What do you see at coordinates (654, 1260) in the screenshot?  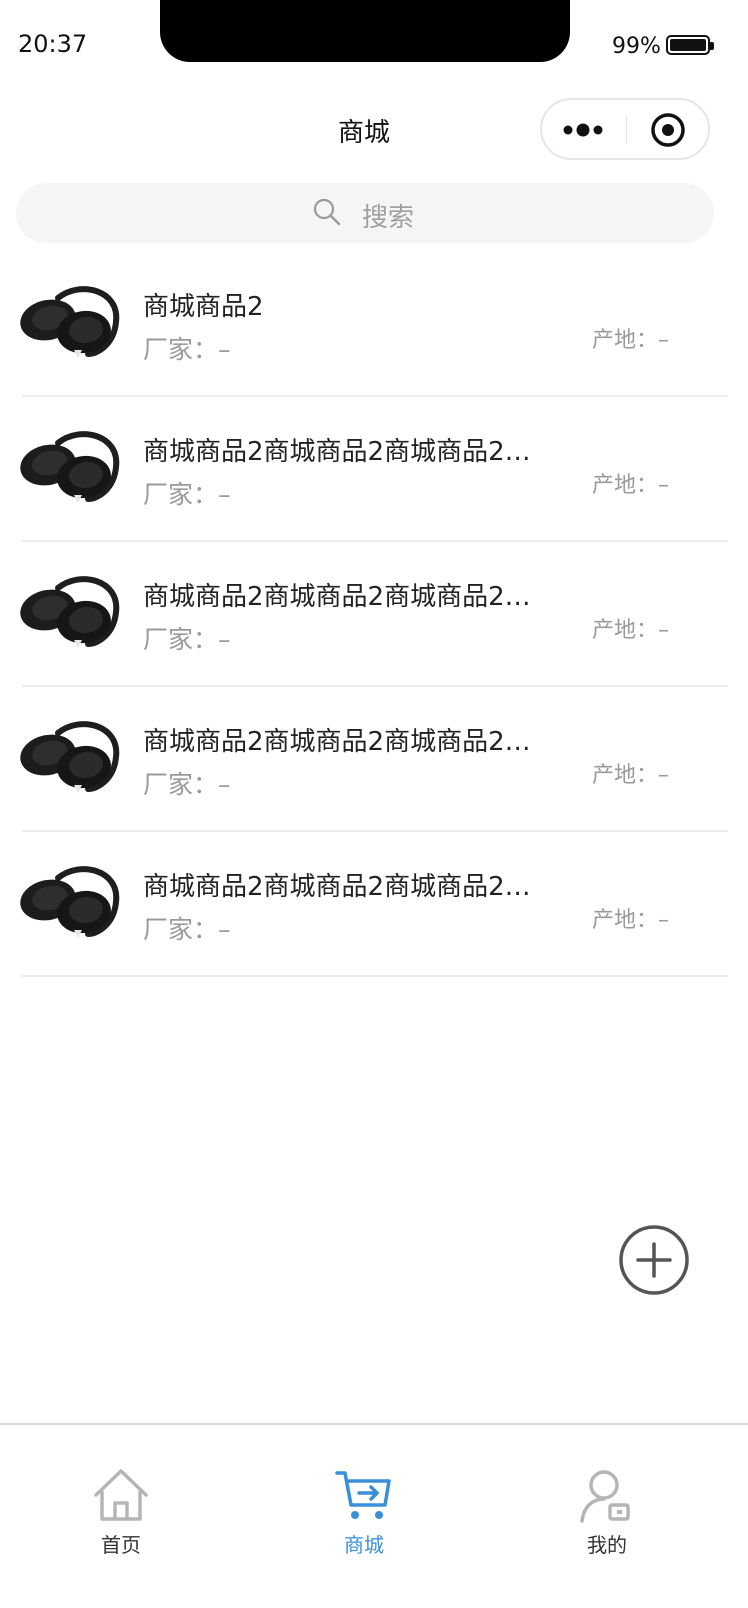 I see `add-product-button` at bounding box center [654, 1260].